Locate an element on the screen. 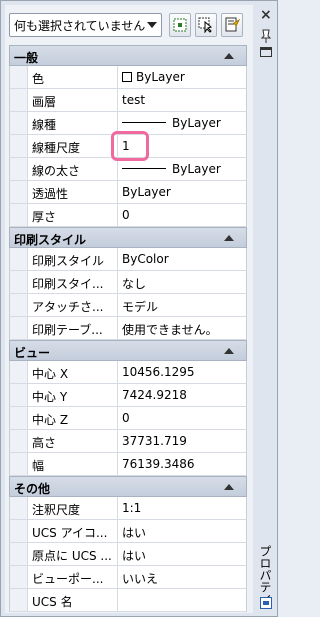  property-row-lineweight: 線の太さ ByLayer is located at coordinates (128, 169).